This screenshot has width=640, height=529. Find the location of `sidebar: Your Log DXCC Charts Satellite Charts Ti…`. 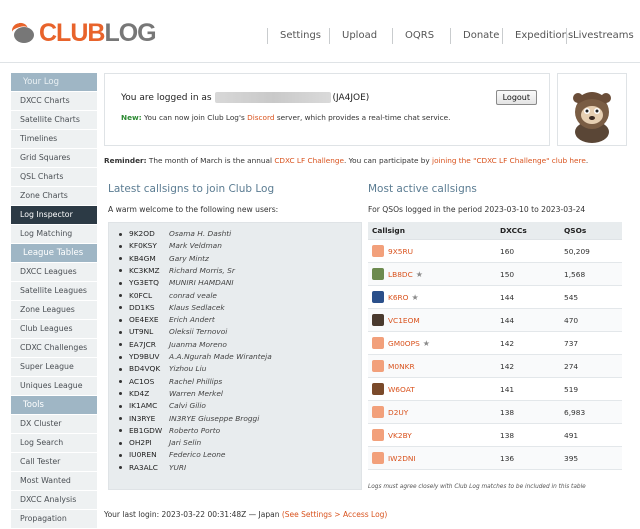

sidebar: Your Log DXCC Charts Satellite Charts Ti… is located at coordinates (54, 301).